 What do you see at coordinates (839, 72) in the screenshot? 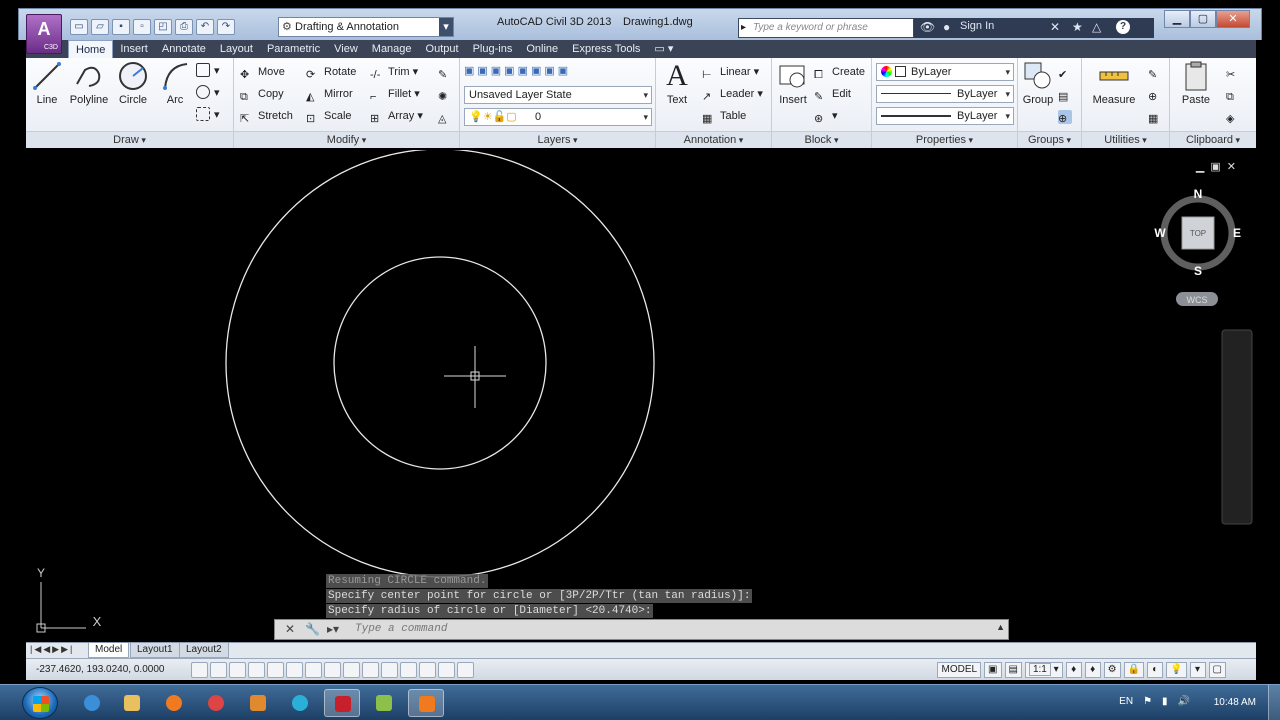
I see `create-block-tool: ⧠ Create` at bounding box center [839, 72].